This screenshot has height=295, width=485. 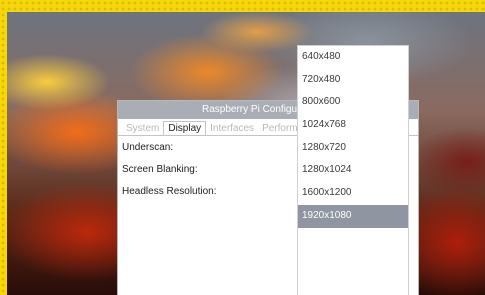 What do you see at coordinates (148, 147) in the screenshot?
I see `underscan-label: Underscan:` at bounding box center [148, 147].